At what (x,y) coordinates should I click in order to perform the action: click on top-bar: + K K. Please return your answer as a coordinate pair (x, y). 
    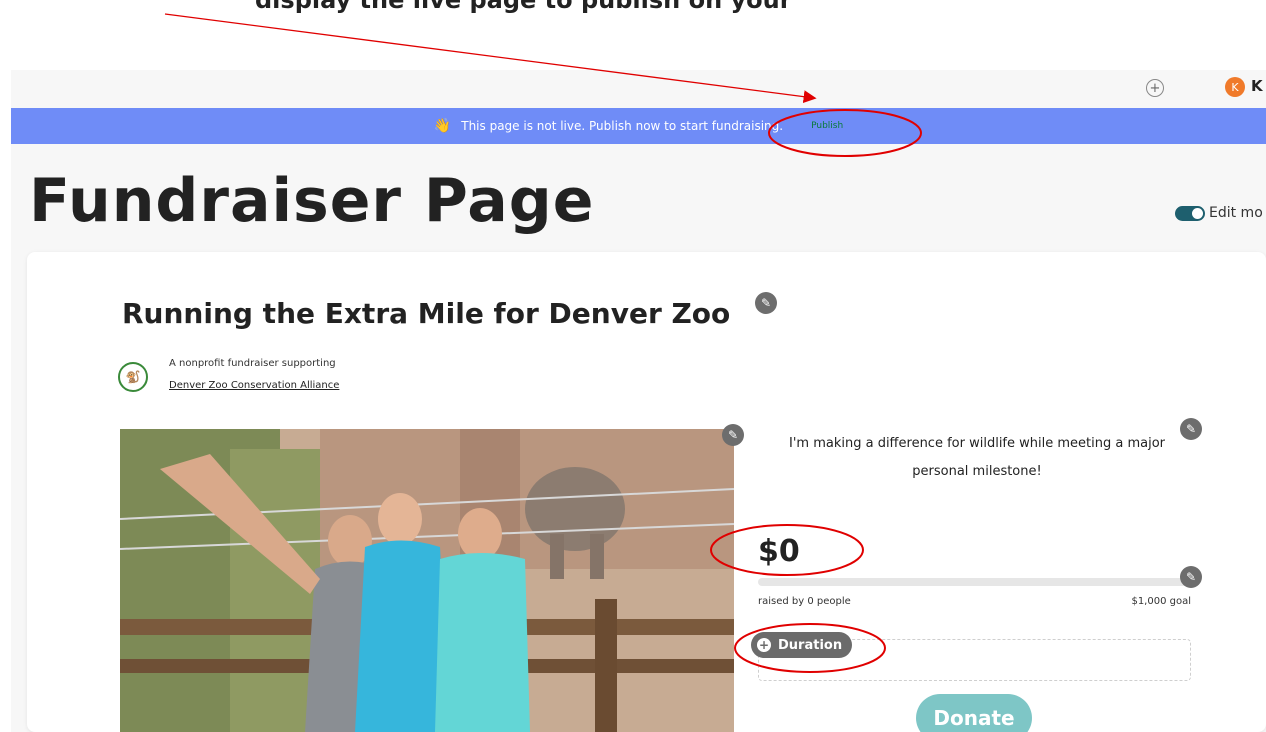
    Looking at the image, I should click on (638, 89).